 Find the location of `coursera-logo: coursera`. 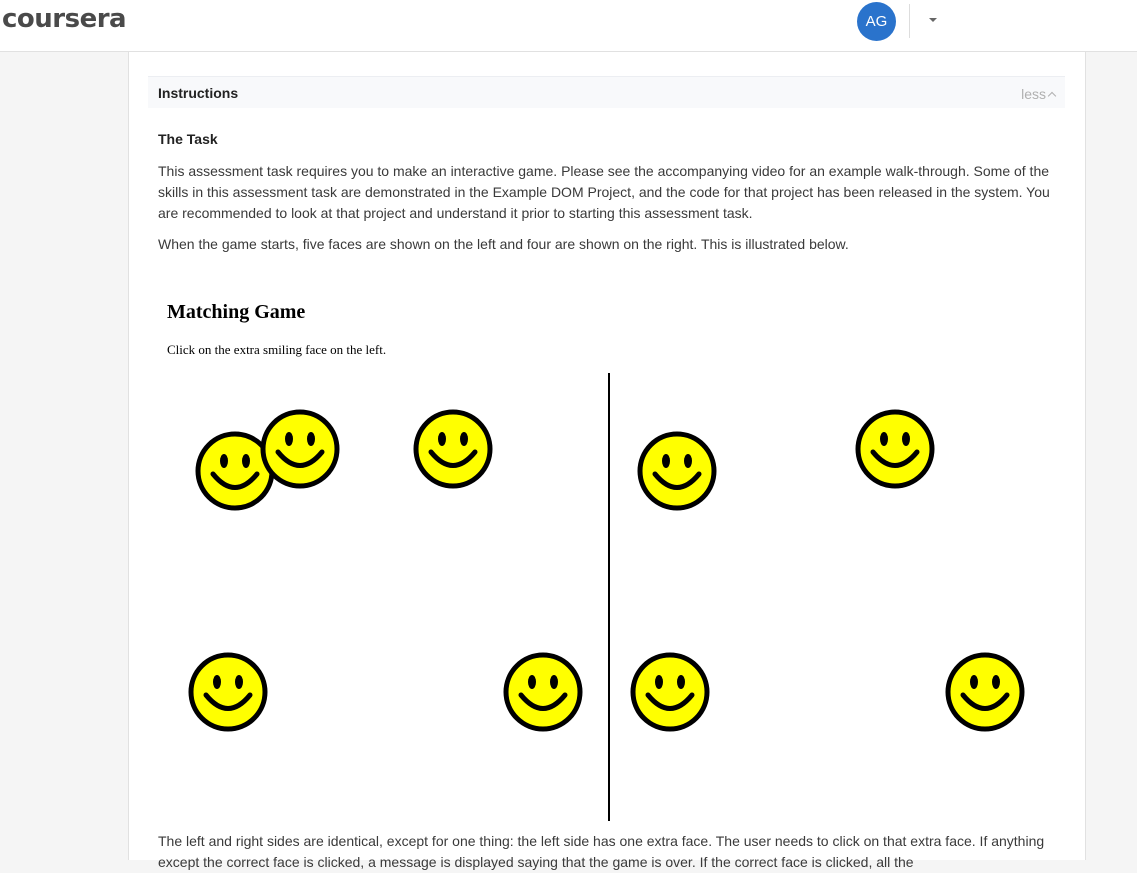

coursera-logo: coursera is located at coordinates (64, 19).